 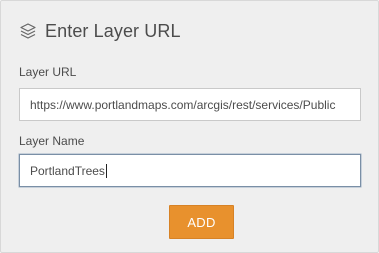 I want to click on layers-icon, so click(x=28, y=31).